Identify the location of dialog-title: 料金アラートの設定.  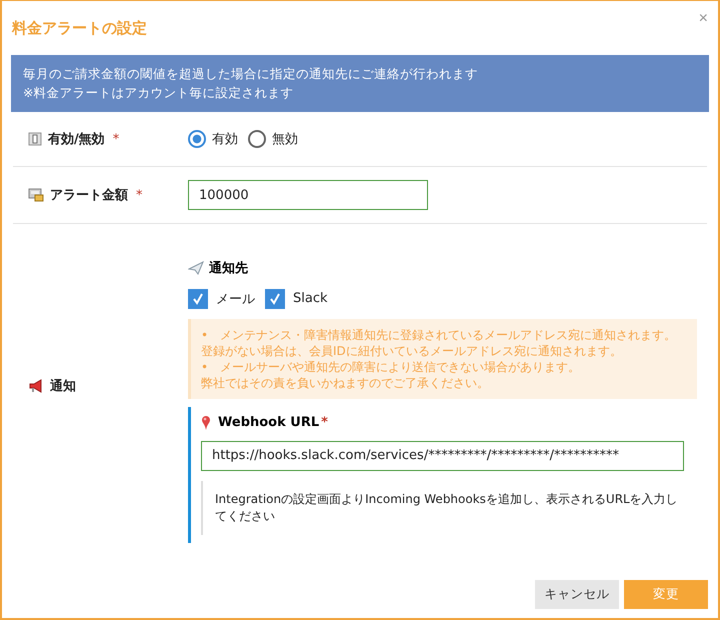
(79, 28).